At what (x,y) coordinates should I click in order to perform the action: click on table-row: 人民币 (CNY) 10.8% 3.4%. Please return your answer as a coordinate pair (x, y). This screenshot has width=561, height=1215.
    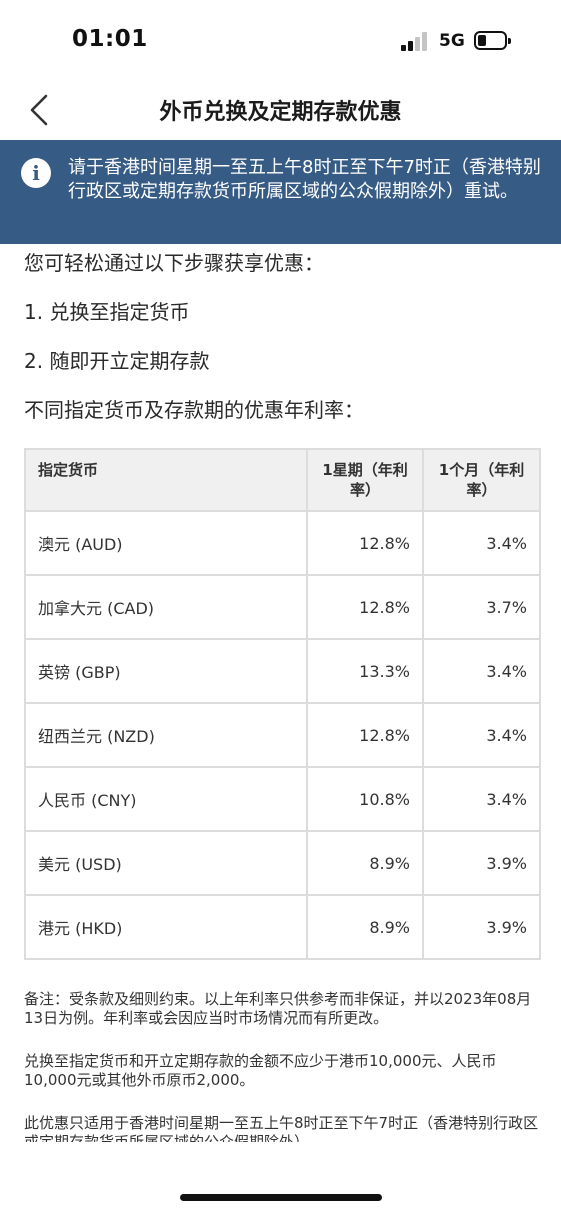
    Looking at the image, I should click on (282, 799).